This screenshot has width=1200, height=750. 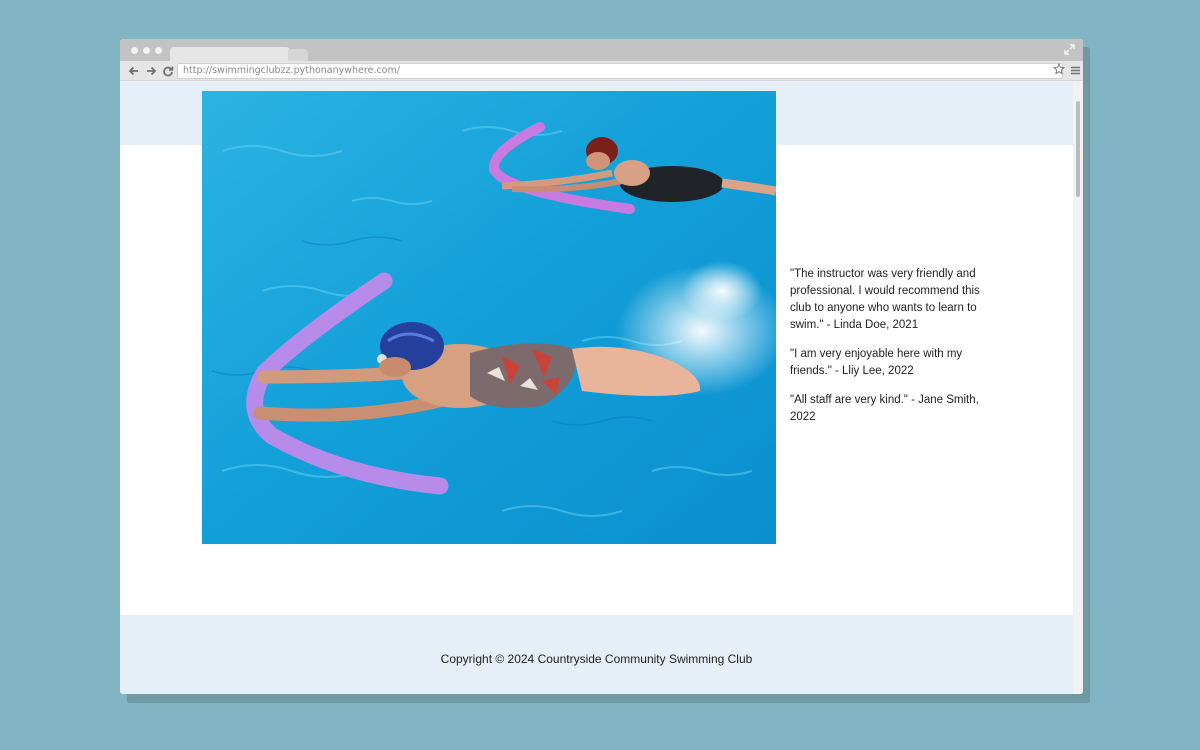 I want to click on browser-tab, so click(x=230, y=54).